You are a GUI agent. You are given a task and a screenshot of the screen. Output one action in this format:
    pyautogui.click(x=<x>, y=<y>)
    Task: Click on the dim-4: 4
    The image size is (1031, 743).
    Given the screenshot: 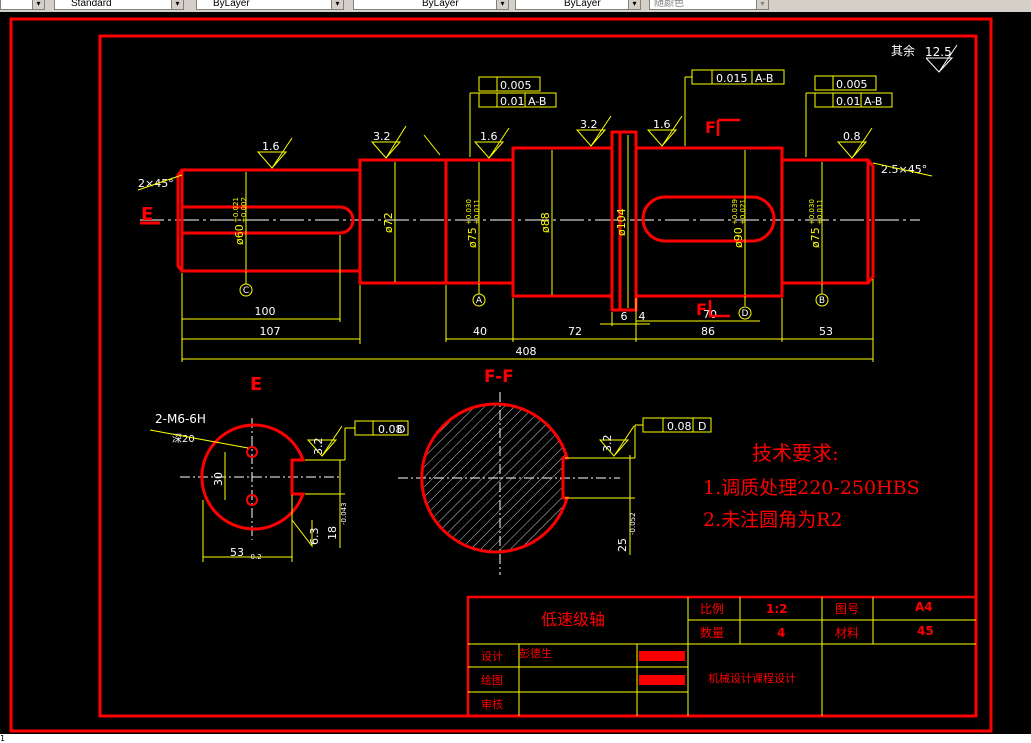 What is the action you would take?
    pyautogui.click(x=642, y=316)
    